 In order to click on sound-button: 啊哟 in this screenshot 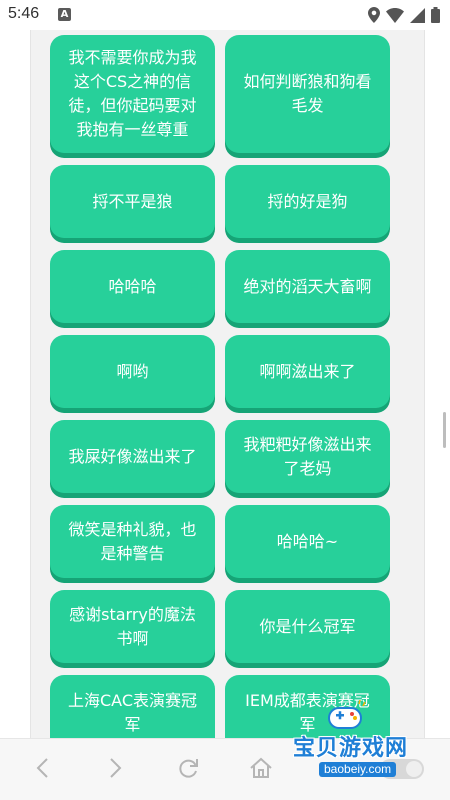, I will do `click(132, 371)`.